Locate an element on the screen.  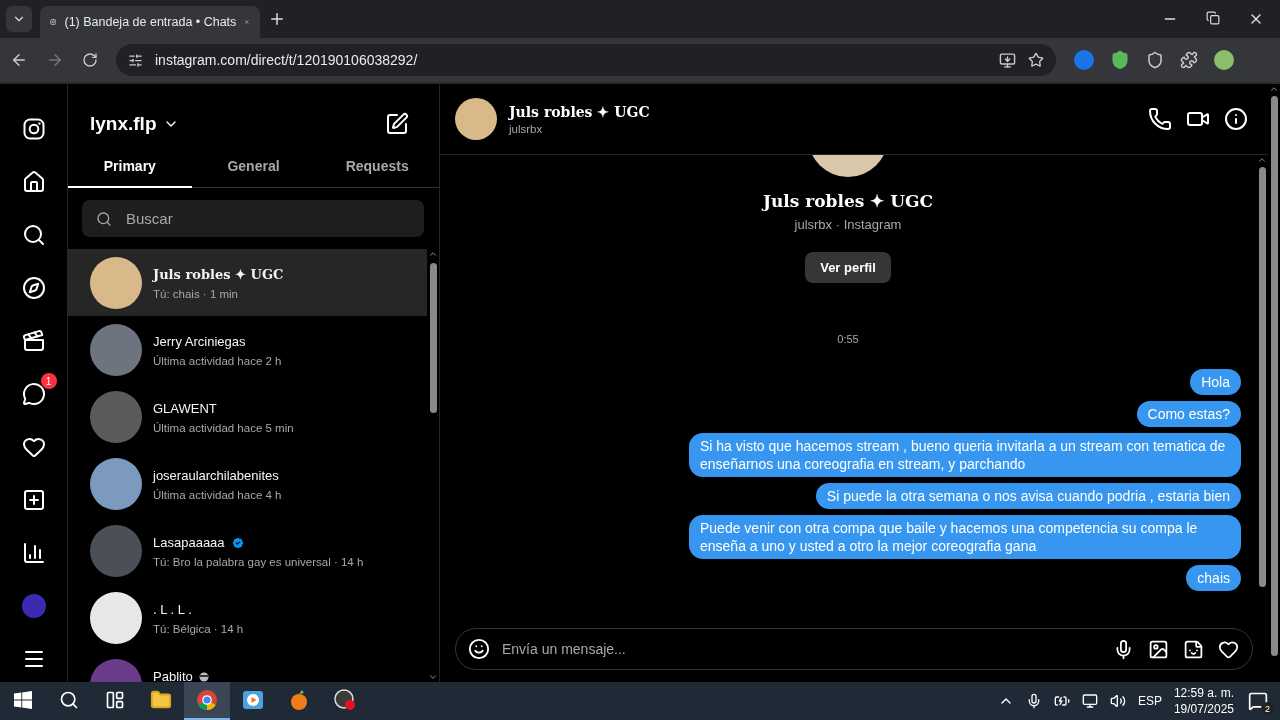
back-icon is located at coordinates (19, 60).